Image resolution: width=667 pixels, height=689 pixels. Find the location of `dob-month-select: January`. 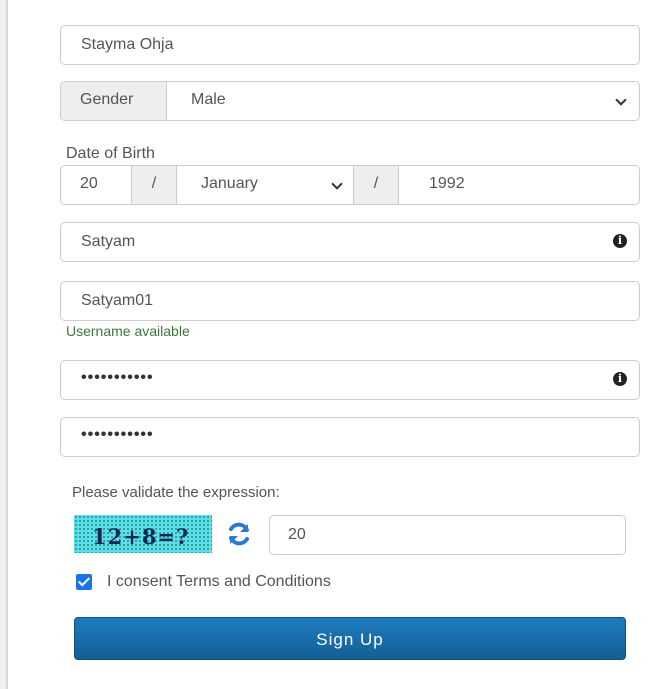

dob-month-select: January is located at coordinates (265, 185).